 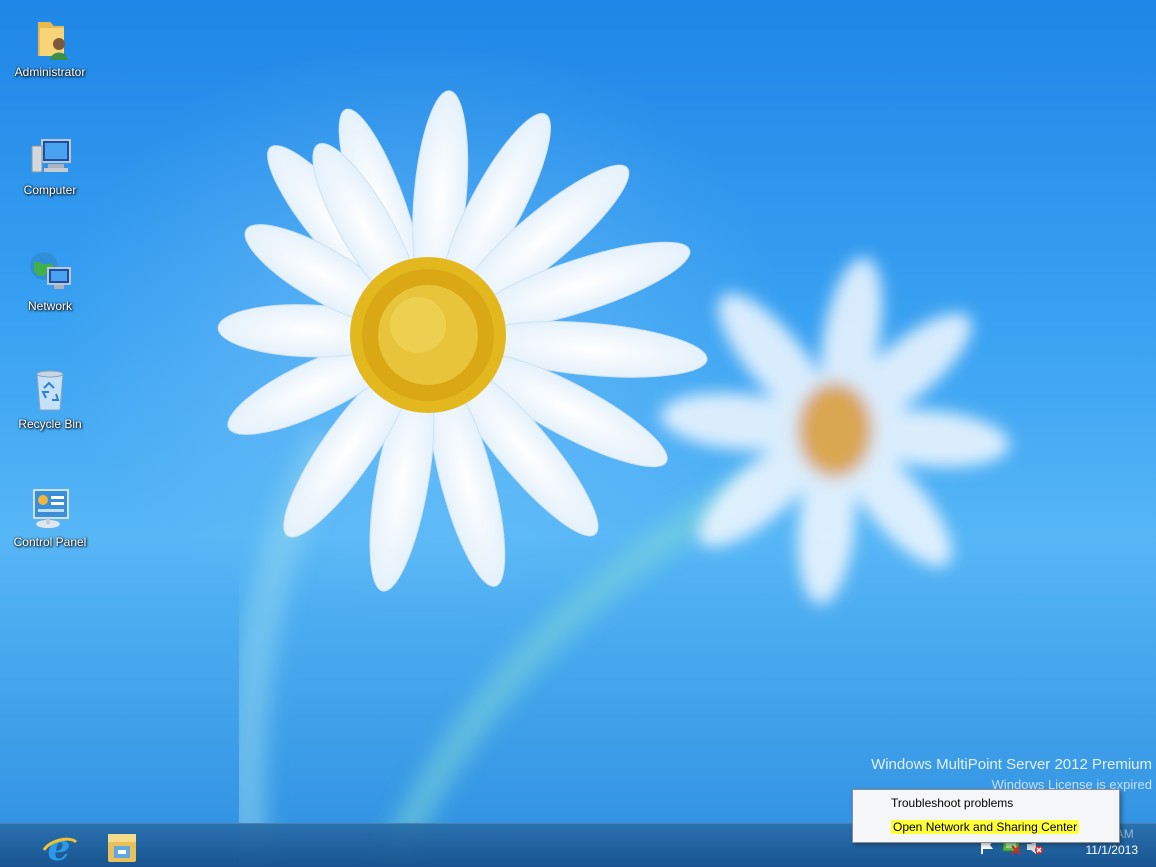 I want to click on menu-item-label: Open Network and Sharing Center, so click(x=985, y=827).